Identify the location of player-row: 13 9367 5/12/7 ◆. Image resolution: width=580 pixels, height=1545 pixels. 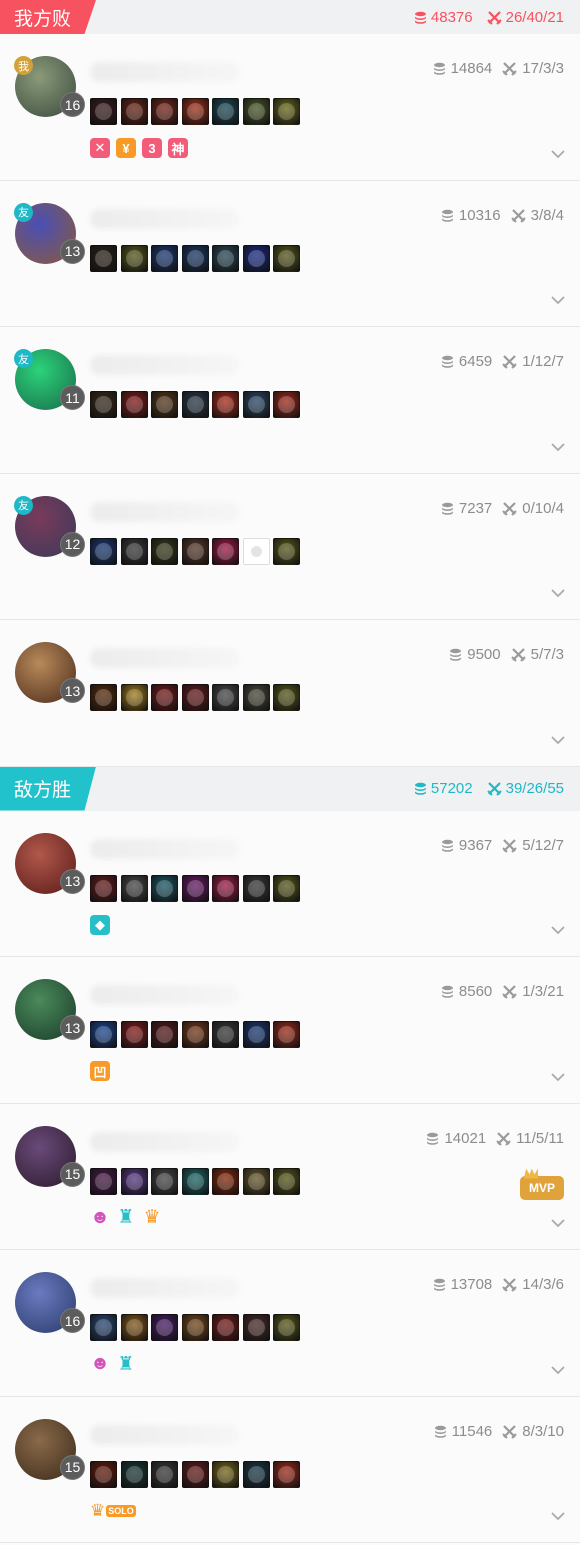
(290, 883).